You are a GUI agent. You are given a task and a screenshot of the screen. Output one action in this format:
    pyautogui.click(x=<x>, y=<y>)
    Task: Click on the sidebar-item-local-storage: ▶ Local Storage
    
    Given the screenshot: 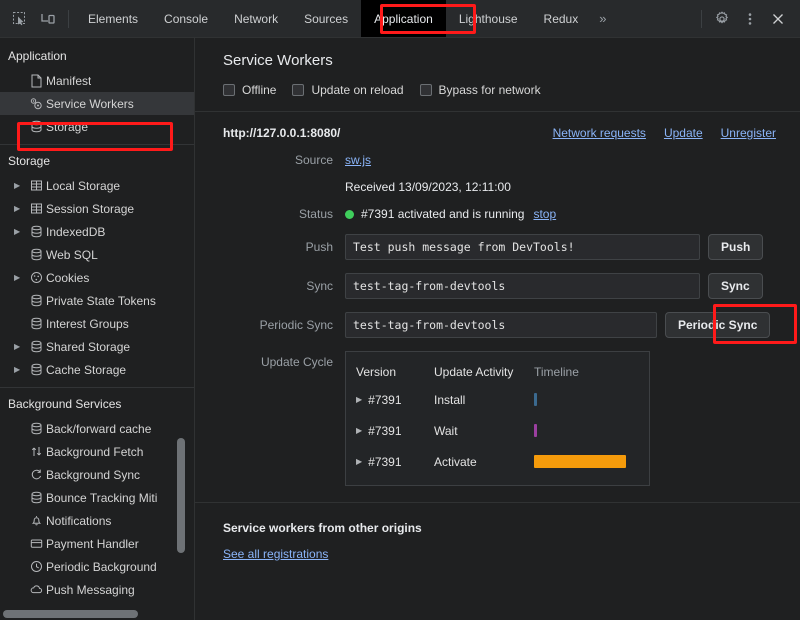 What is the action you would take?
    pyautogui.click(x=97, y=185)
    